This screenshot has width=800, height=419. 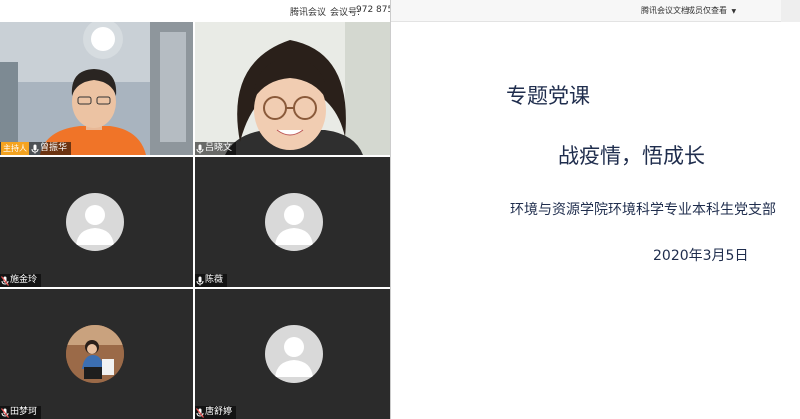 I want to click on participant-tile-6: 唐舒婷, so click(x=292, y=354).